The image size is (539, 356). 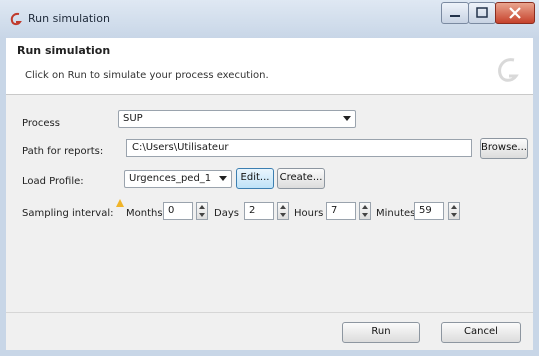 I want to click on process-value: SUP, so click(x=133, y=118).